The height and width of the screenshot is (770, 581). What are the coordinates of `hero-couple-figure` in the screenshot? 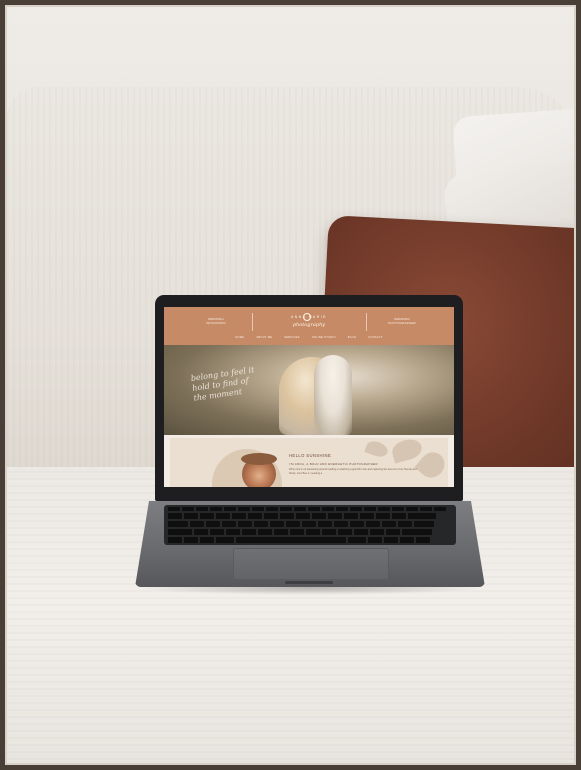 It's located at (333, 395).